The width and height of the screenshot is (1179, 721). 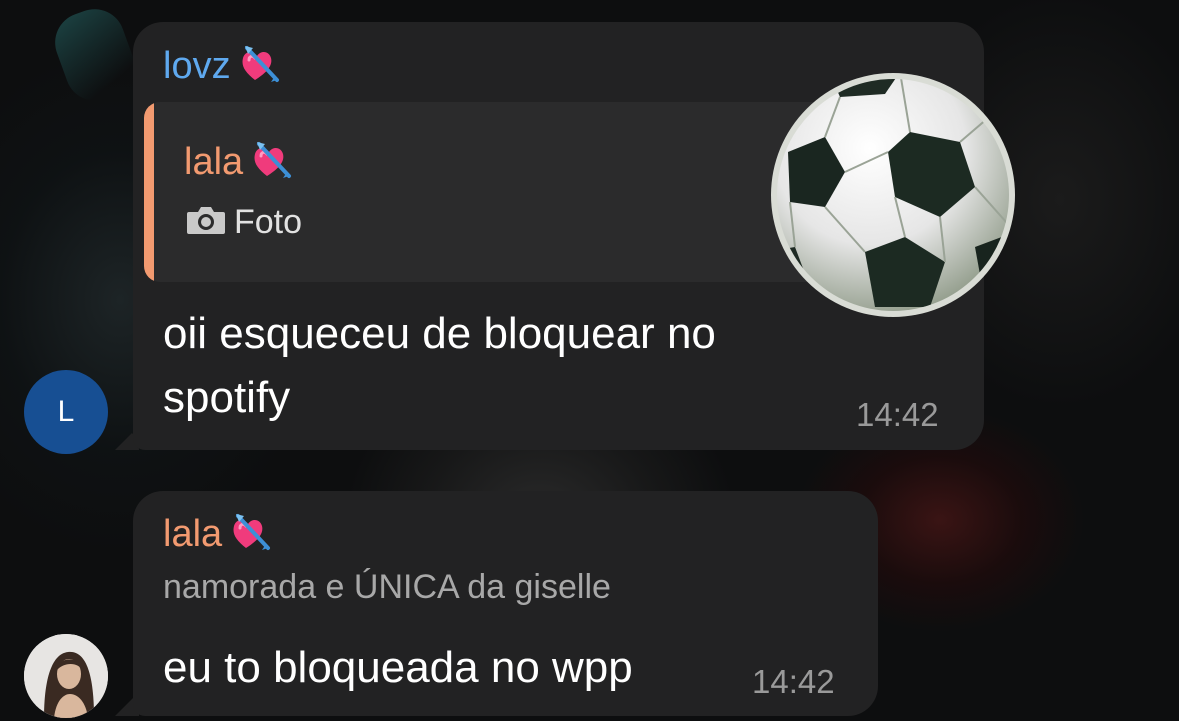 I want to click on reply-sender-name: lala, so click(x=239, y=161).